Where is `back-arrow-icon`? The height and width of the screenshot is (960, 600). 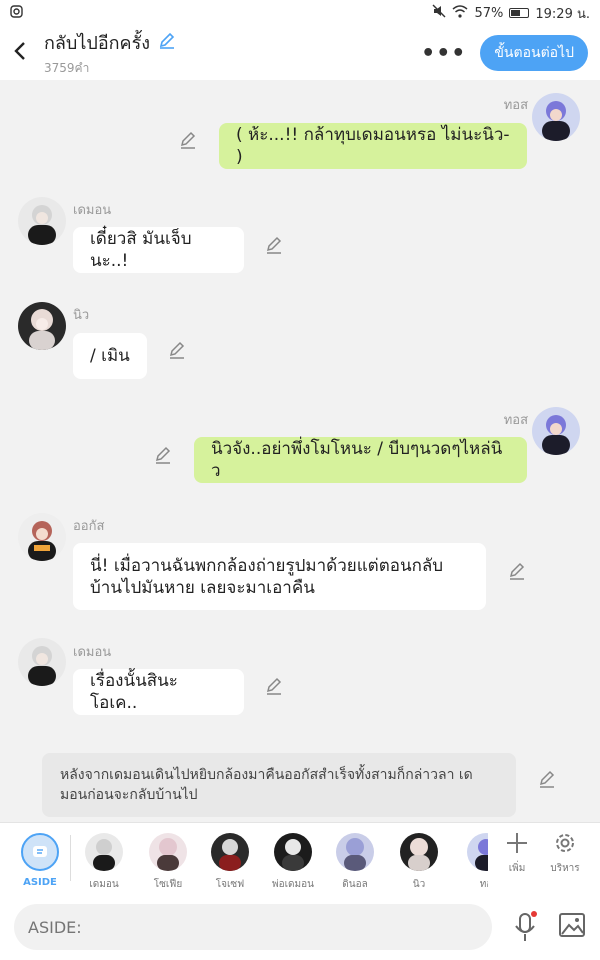 back-arrow-icon is located at coordinates (20, 53).